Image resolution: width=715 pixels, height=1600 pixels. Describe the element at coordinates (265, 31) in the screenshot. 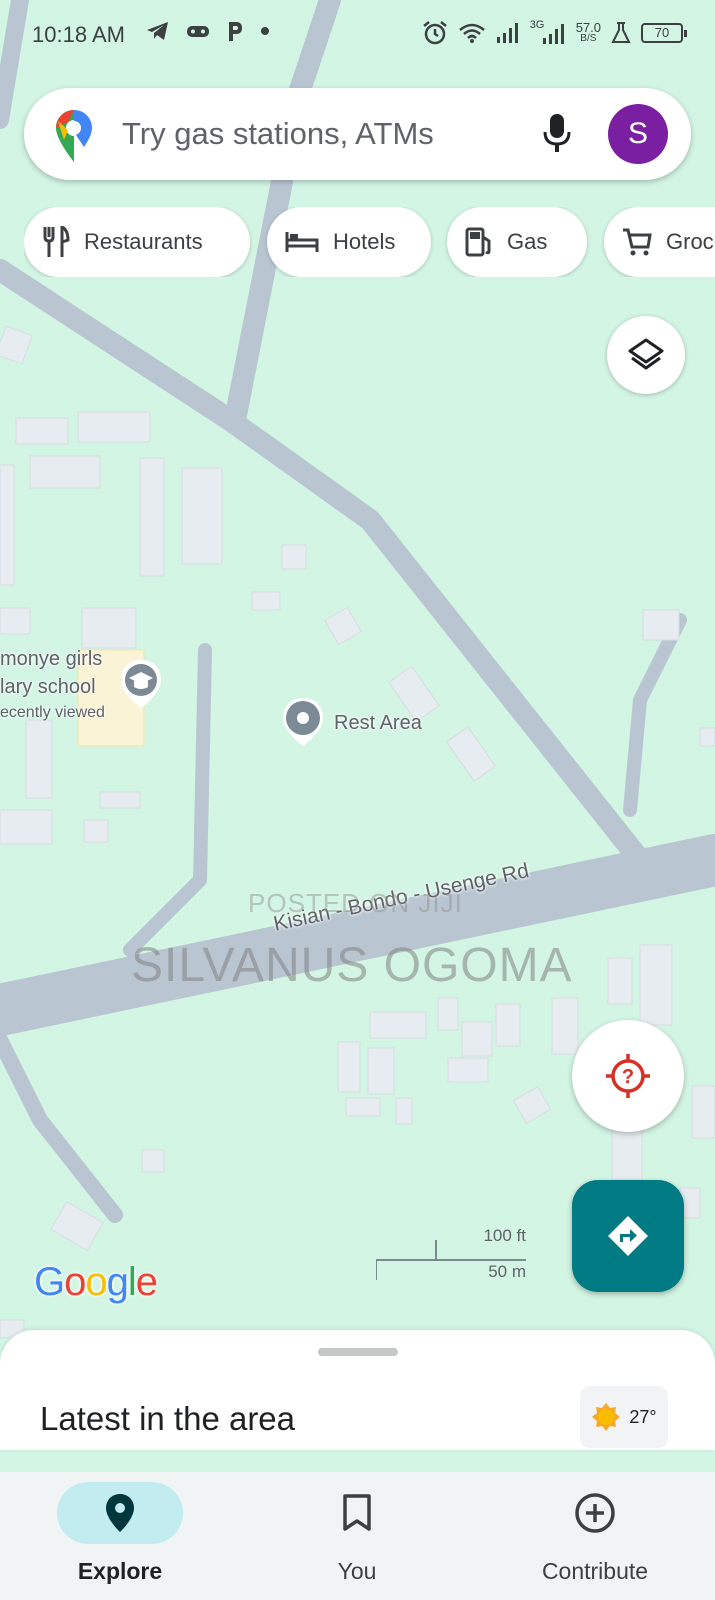

I see `dot-icon` at that location.